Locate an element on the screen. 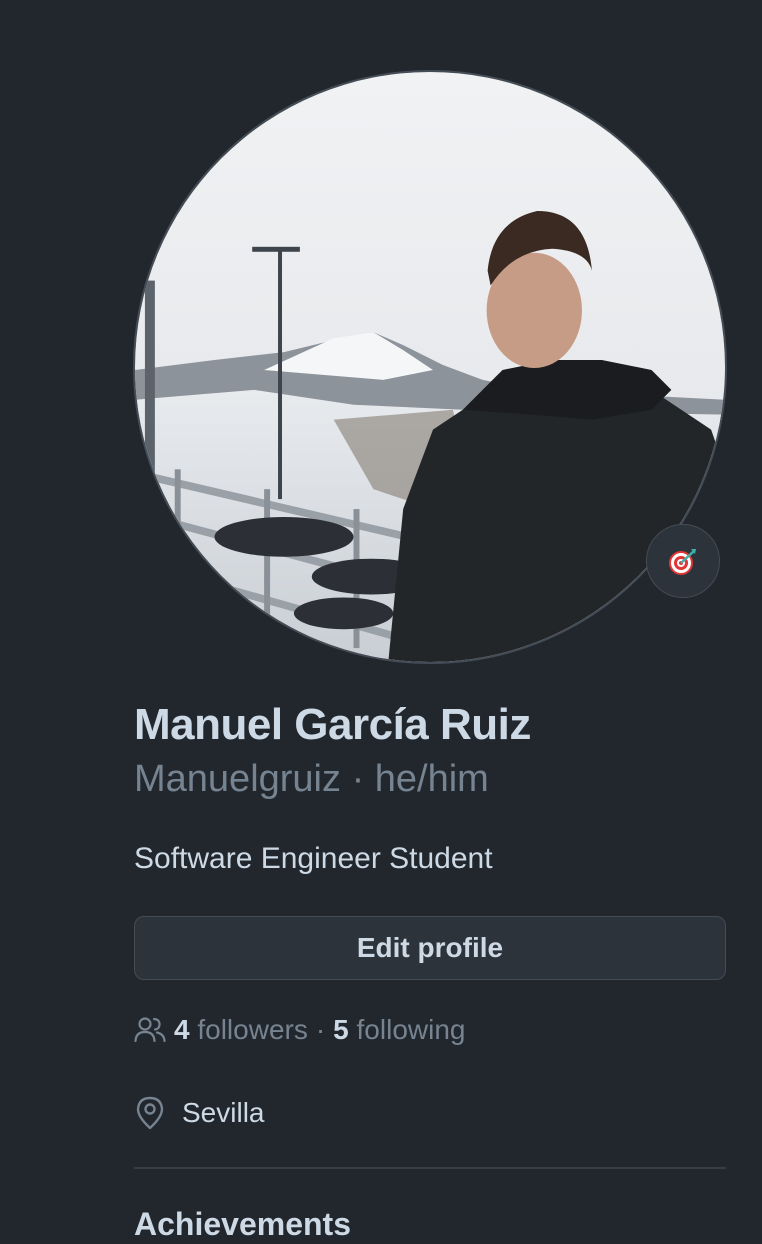  follow-stats: 4 followers · 5 following is located at coordinates (299, 1030).